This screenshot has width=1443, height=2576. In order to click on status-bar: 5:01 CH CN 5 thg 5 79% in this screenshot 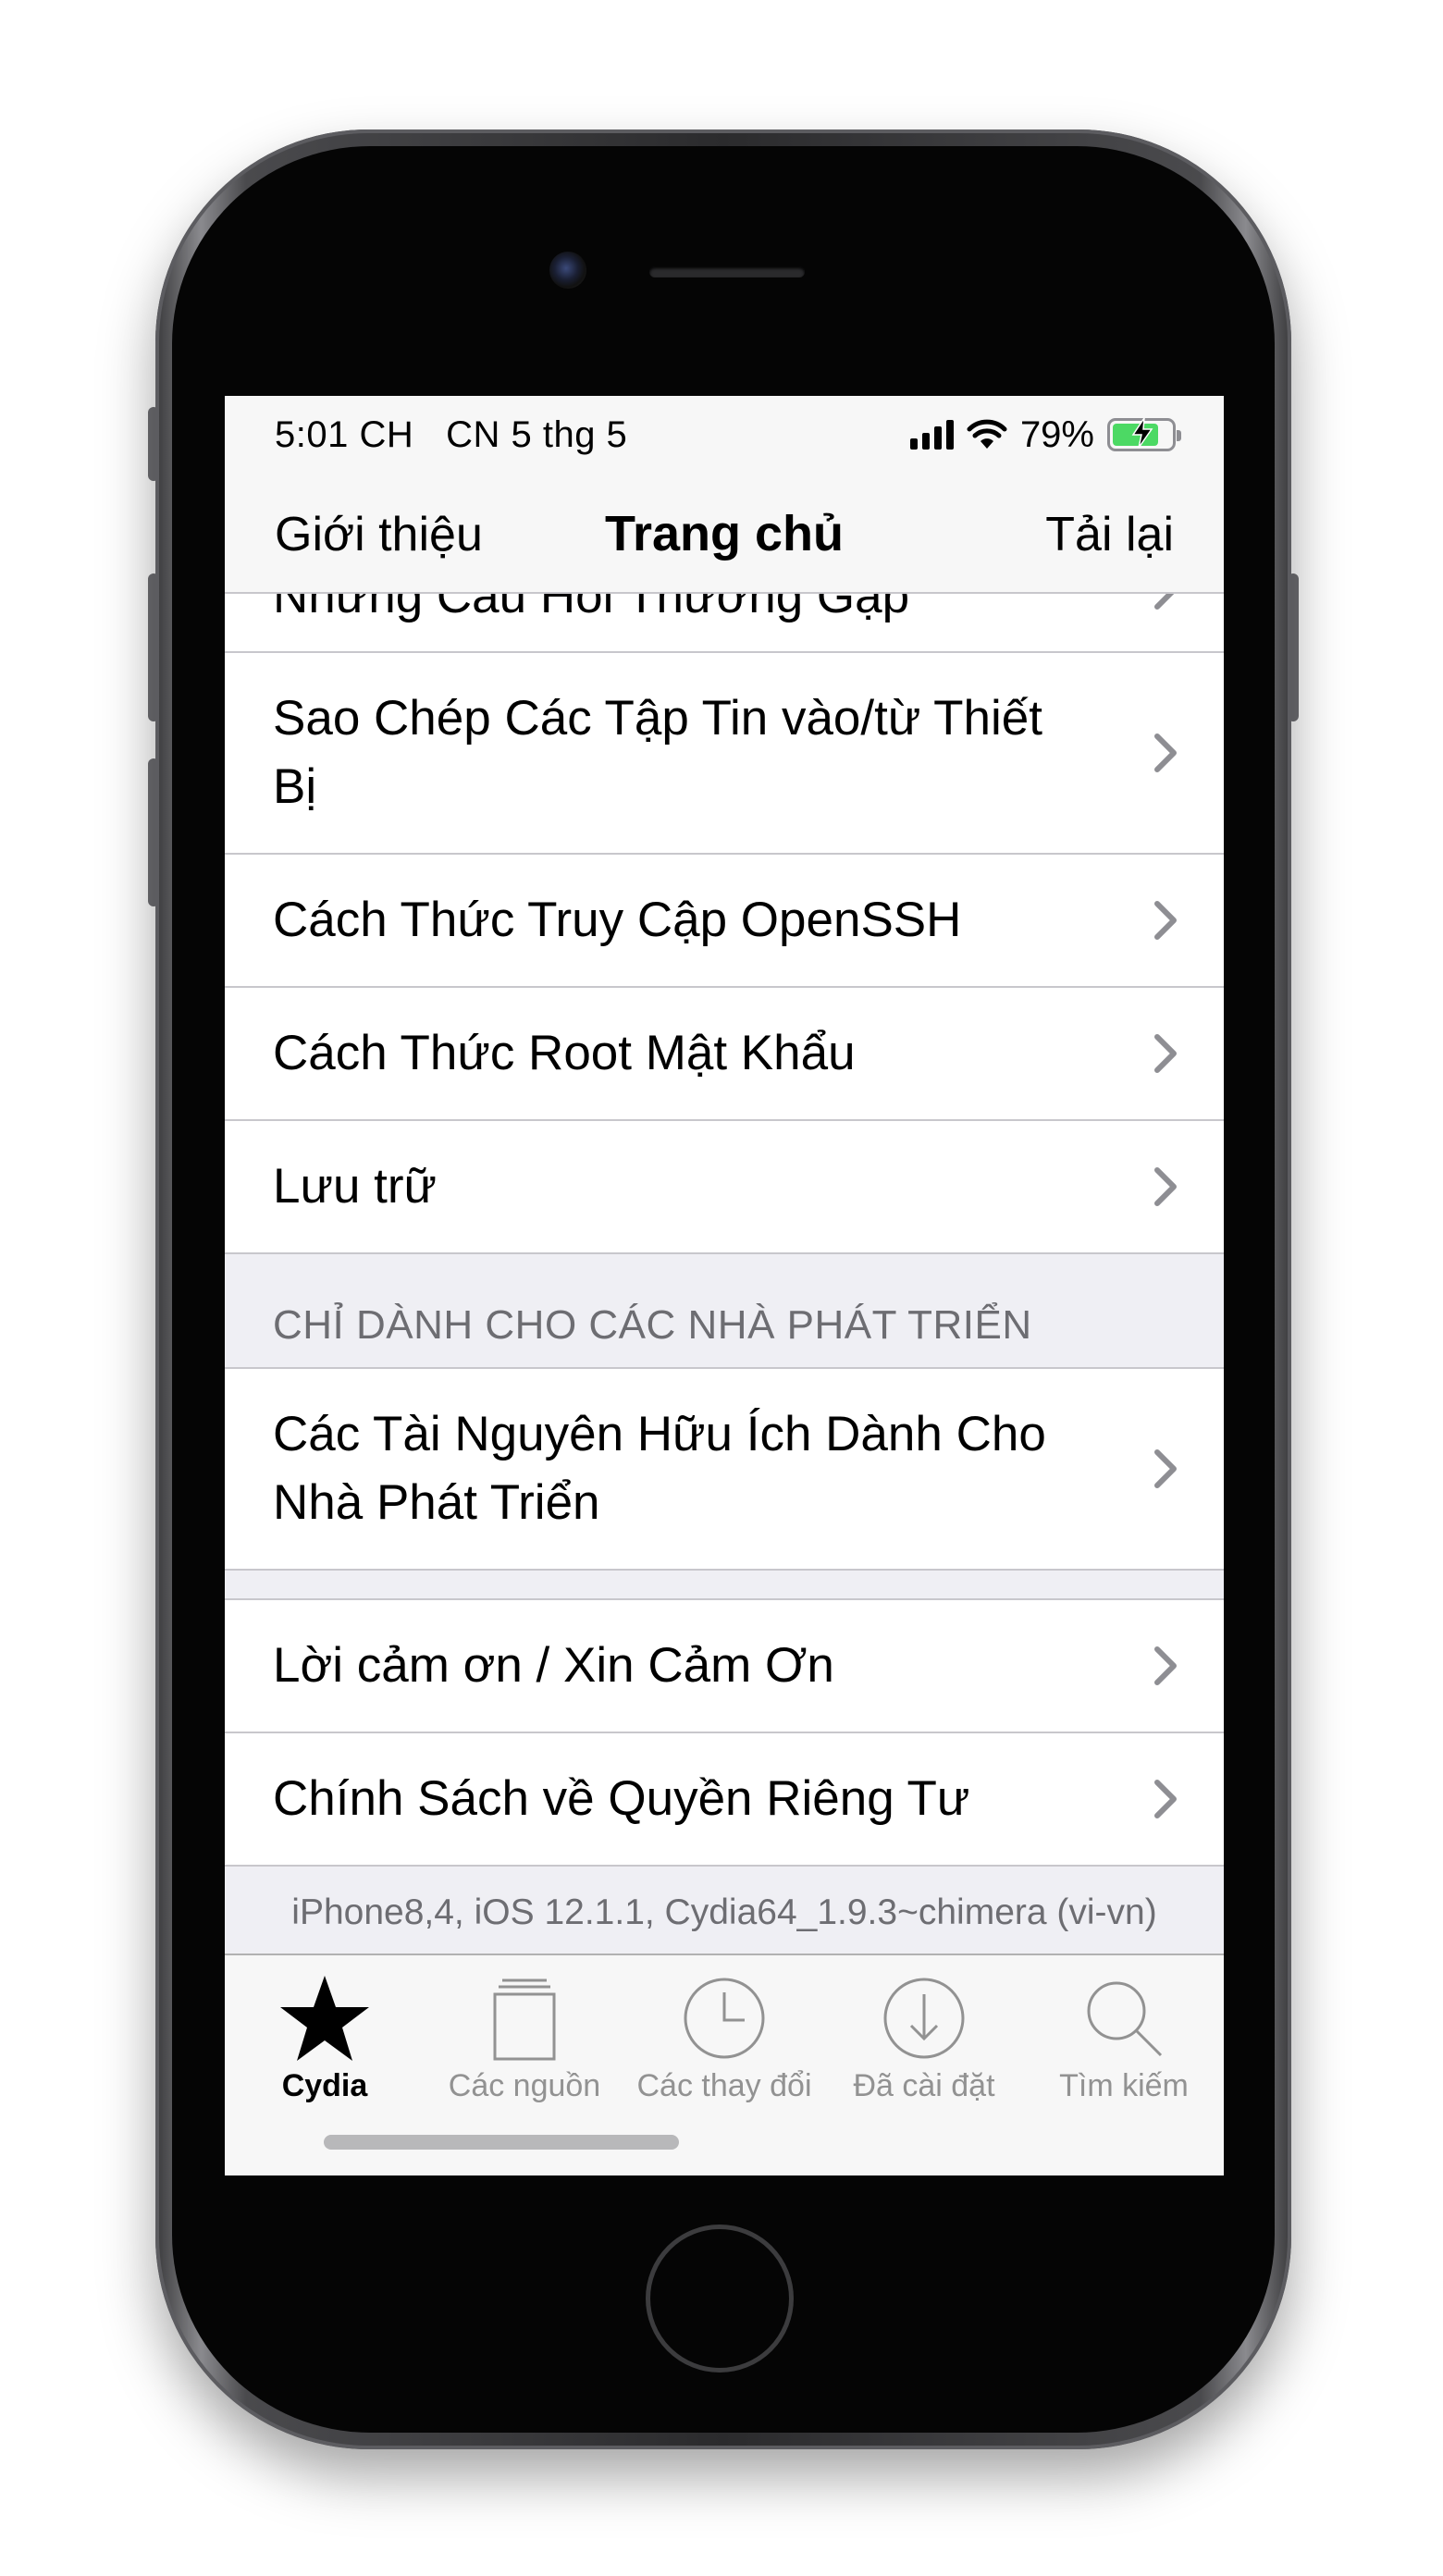, I will do `click(725, 435)`.